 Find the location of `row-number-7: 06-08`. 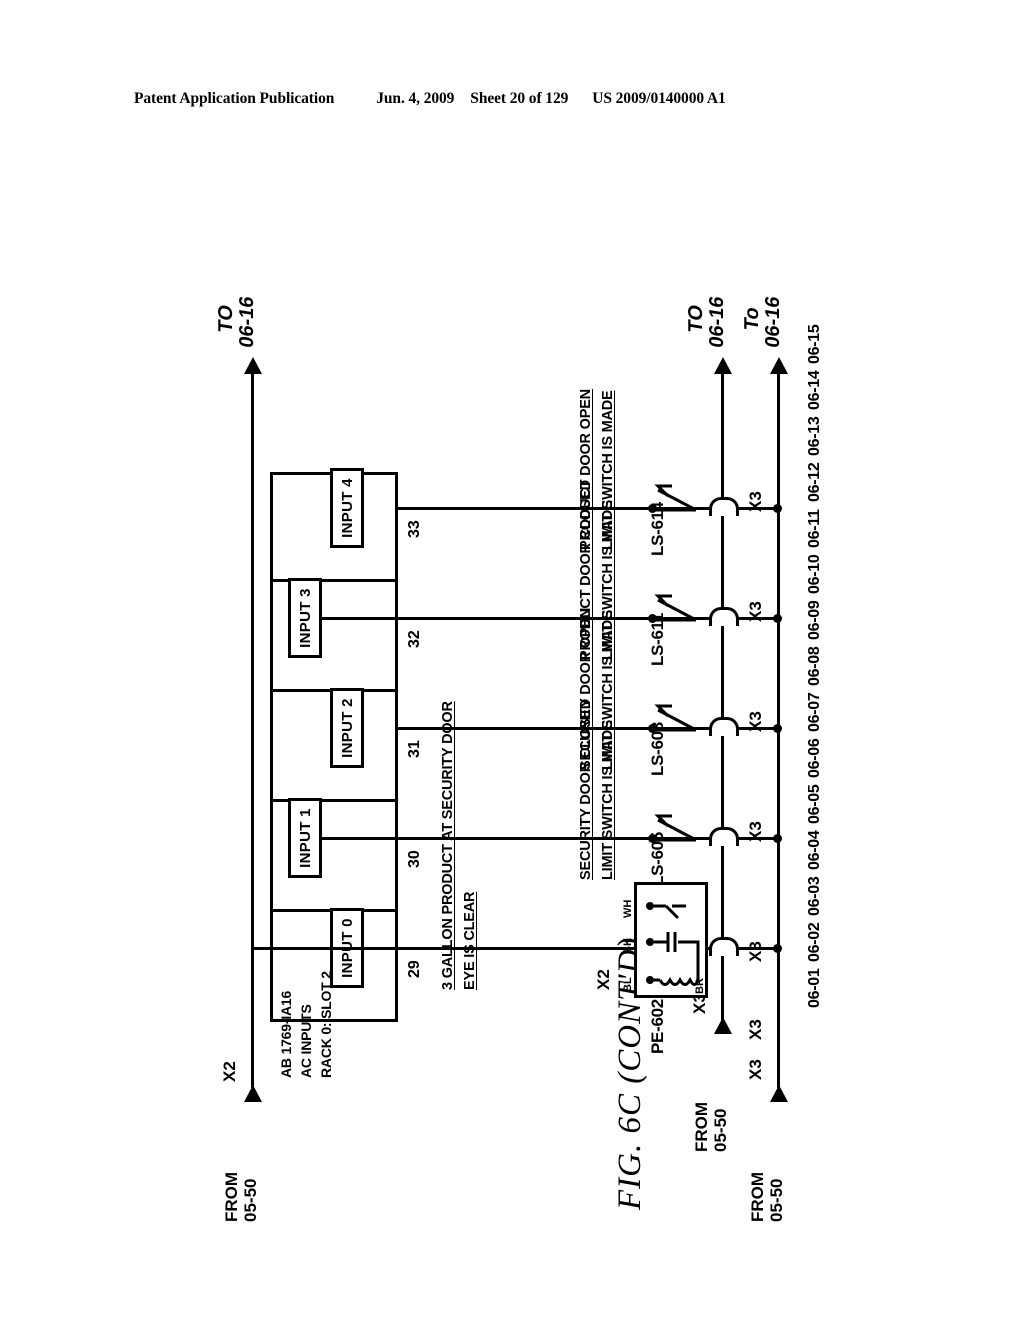

row-number-7: 06-08 is located at coordinates (814, 666).